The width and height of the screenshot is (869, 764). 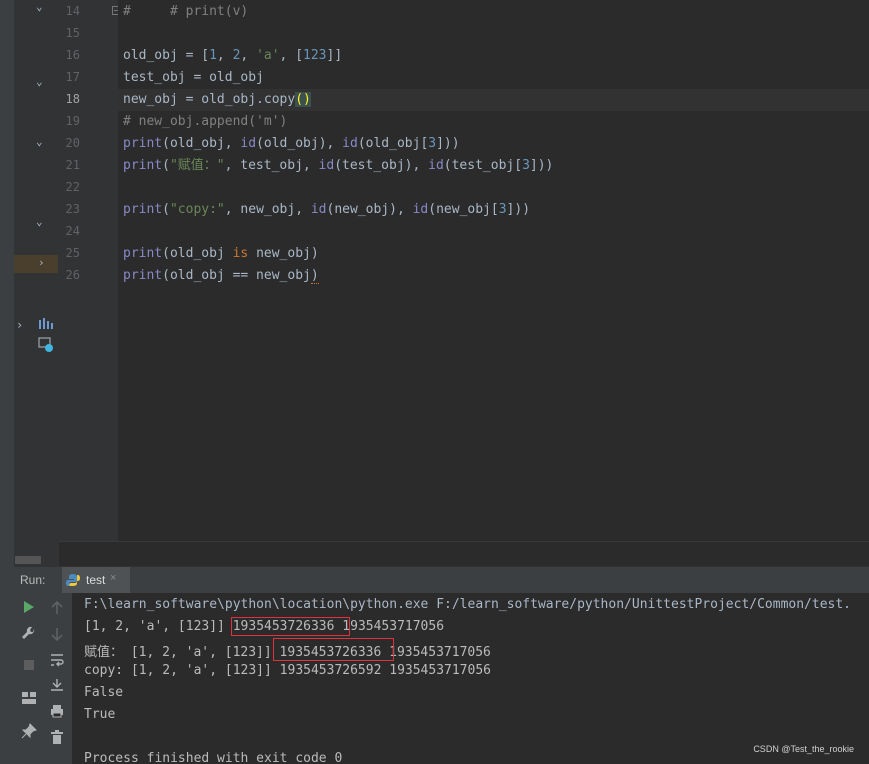 What do you see at coordinates (72, 165) in the screenshot?
I see `line-number: 21` at bounding box center [72, 165].